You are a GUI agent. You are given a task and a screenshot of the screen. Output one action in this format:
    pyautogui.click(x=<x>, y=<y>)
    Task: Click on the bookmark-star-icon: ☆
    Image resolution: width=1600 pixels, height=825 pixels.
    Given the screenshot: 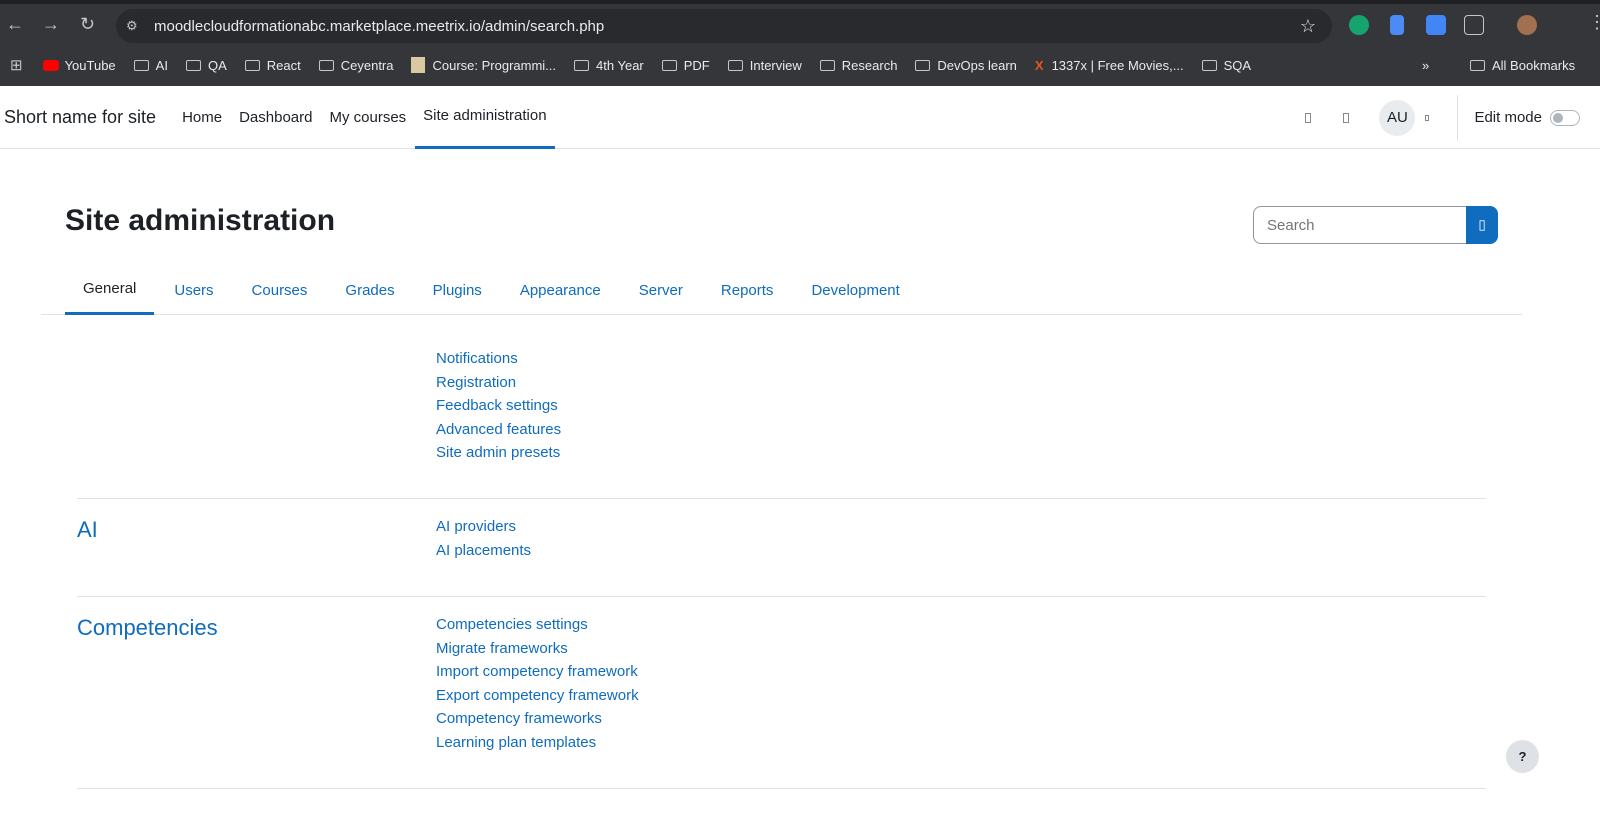 What is the action you would take?
    pyautogui.click(x=1308, y=26)
    